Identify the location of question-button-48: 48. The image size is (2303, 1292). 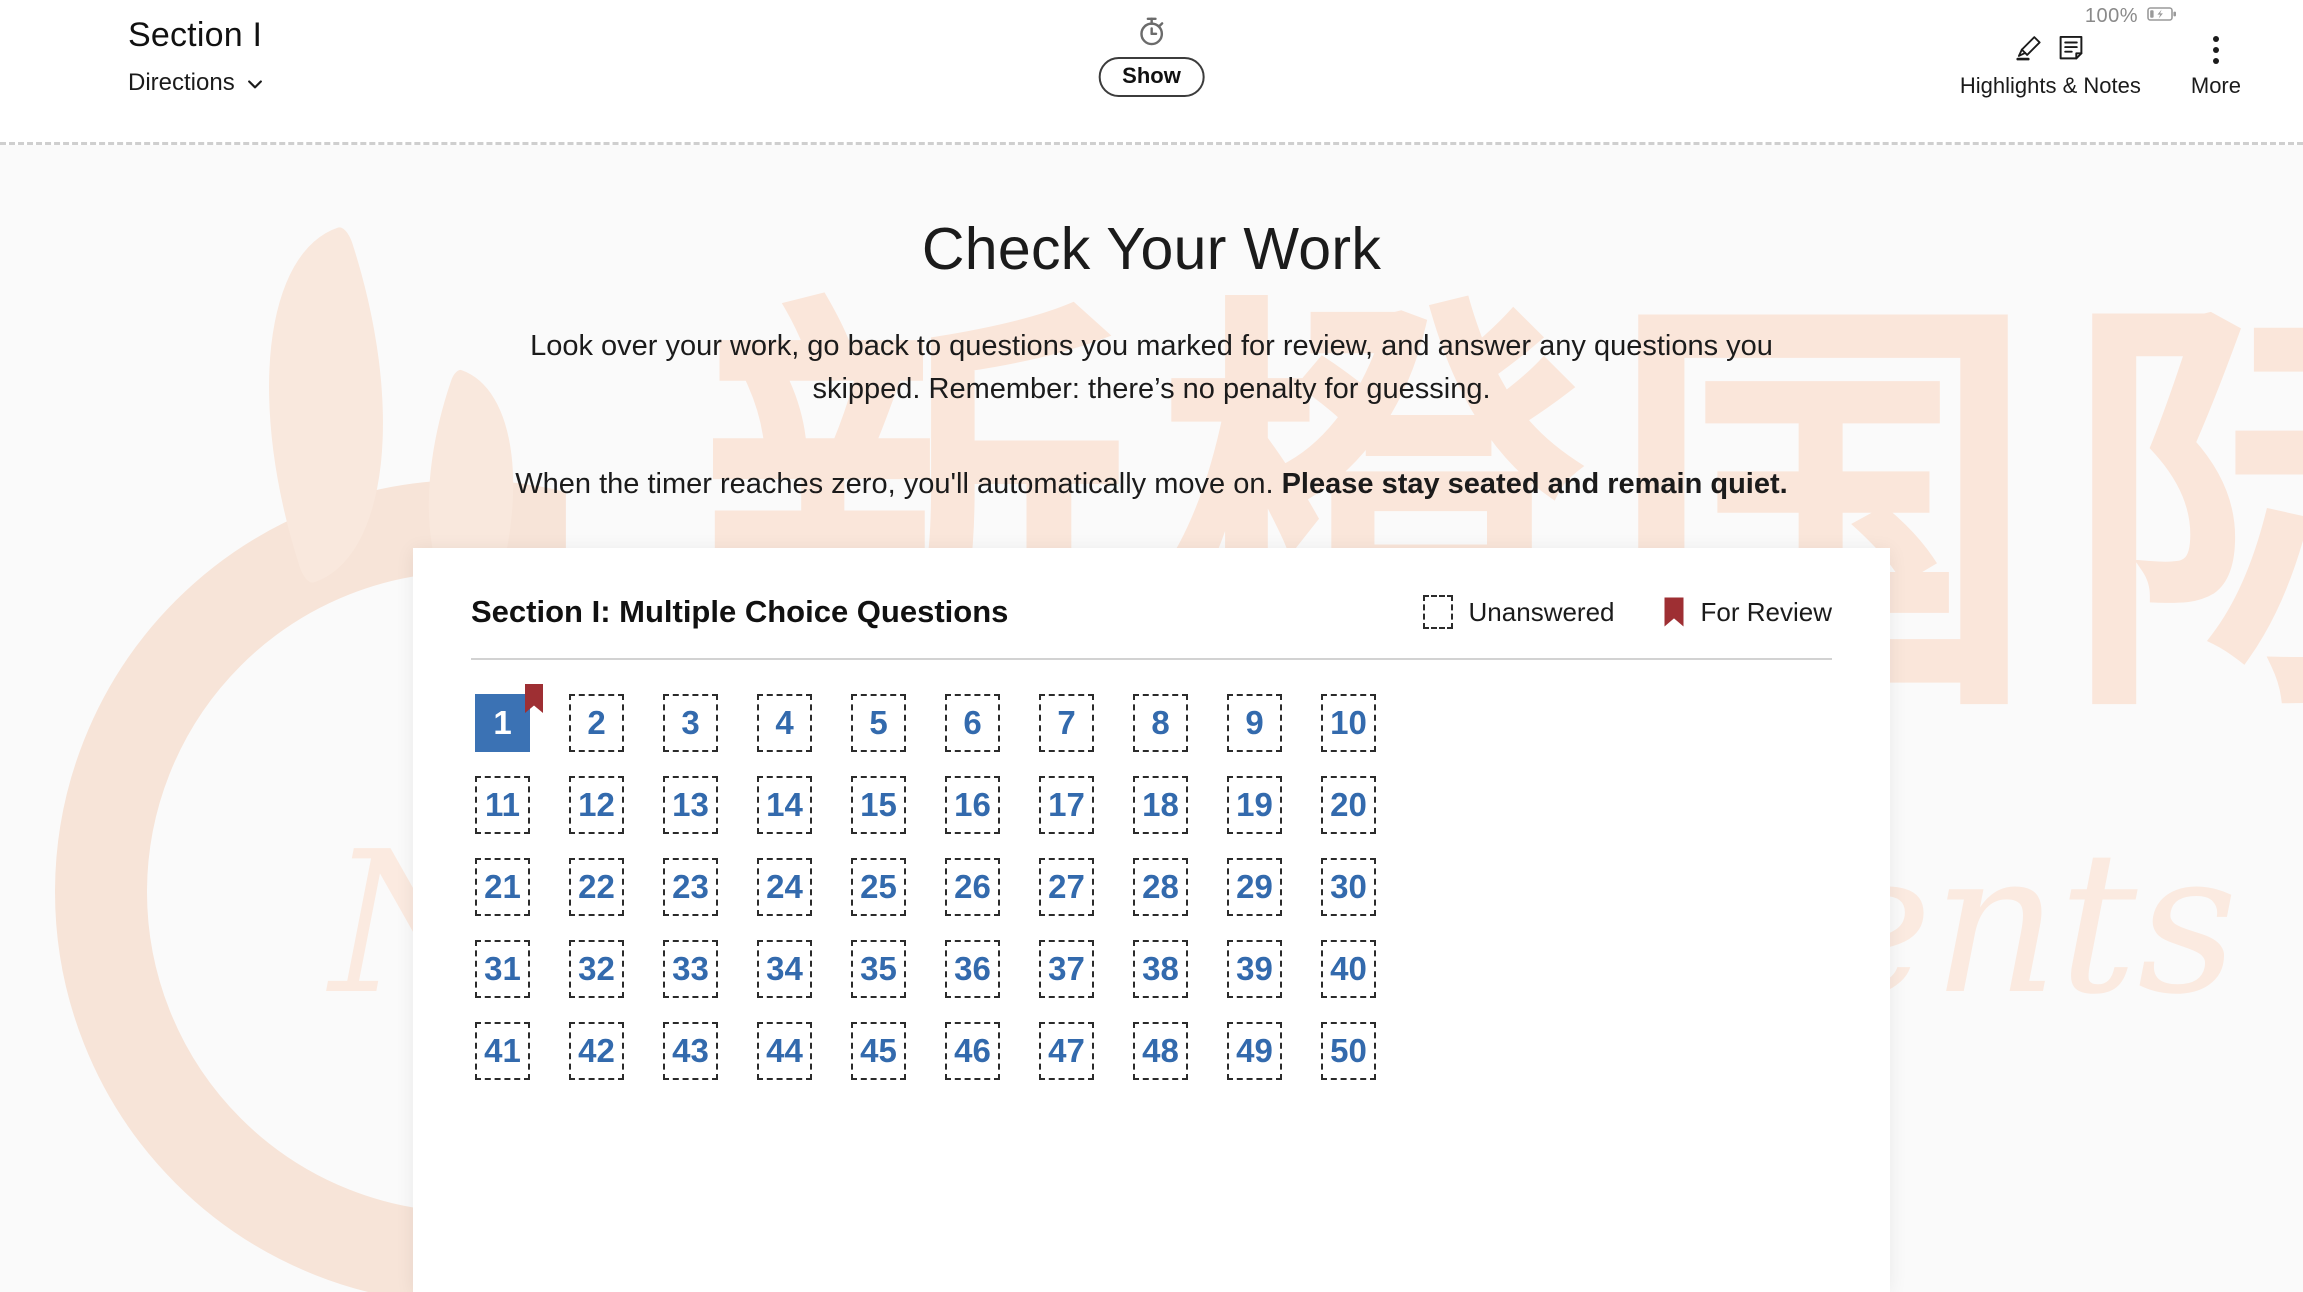
(1160, 1051).